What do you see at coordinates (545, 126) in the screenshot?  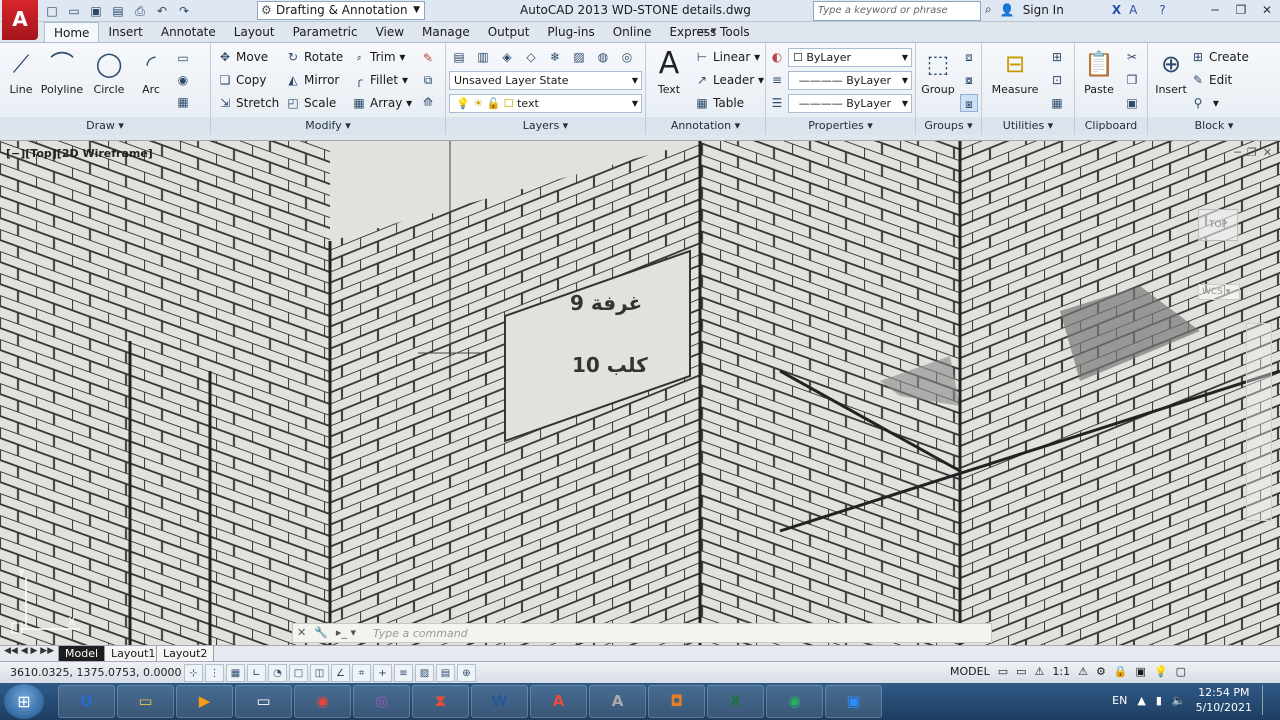 I see `layers-panel-label: Layers ▾` at bounding box center [545, 126].